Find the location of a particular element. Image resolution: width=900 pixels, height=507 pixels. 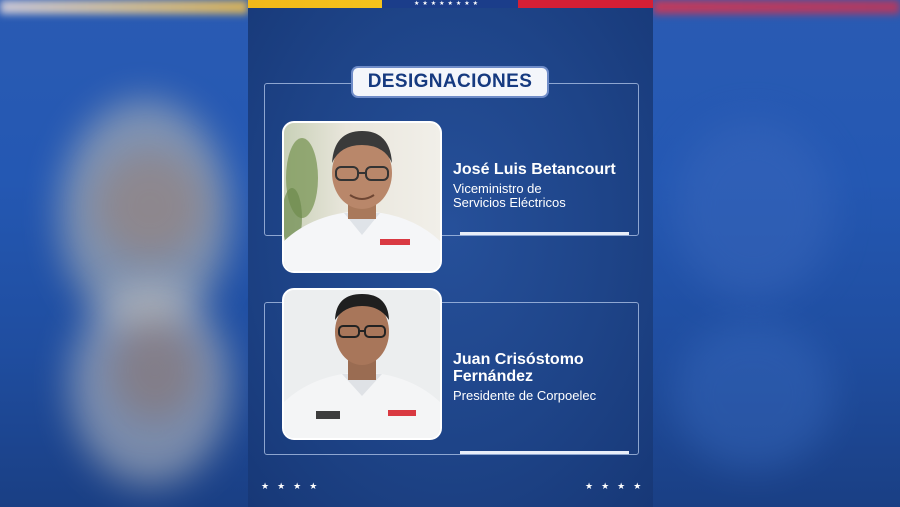

person-role-1-line2: Servicios Eléctricos is located at coordinates (509, 202).